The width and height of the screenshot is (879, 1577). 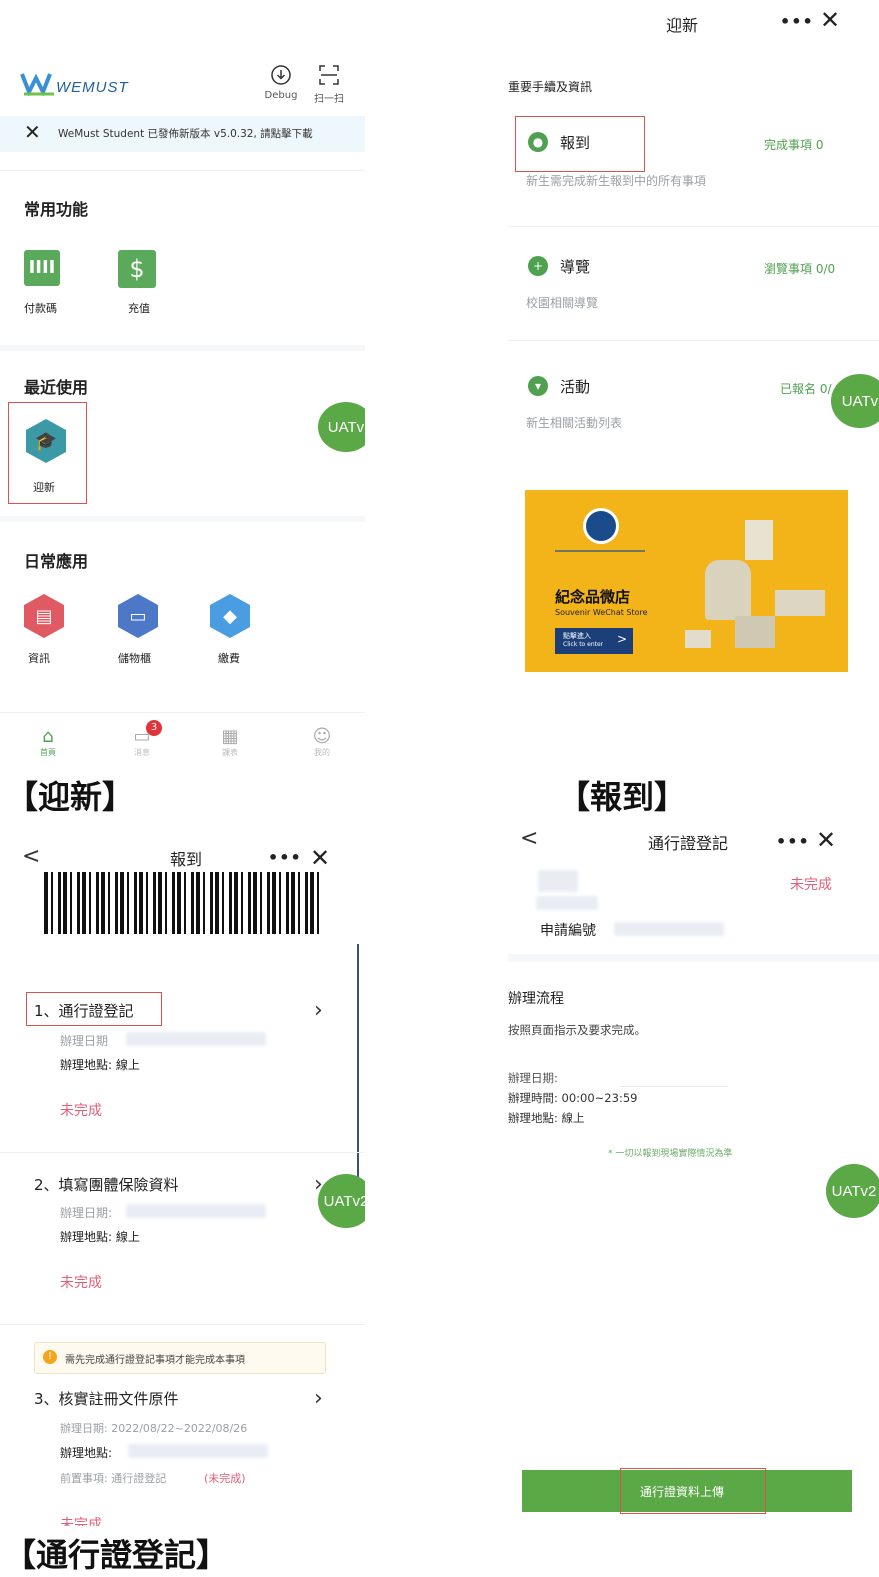 What do you see at coordinates (92, 87) in the screenshot?
I see `logo-text: WEMUST` at bounding box center [92, 87].